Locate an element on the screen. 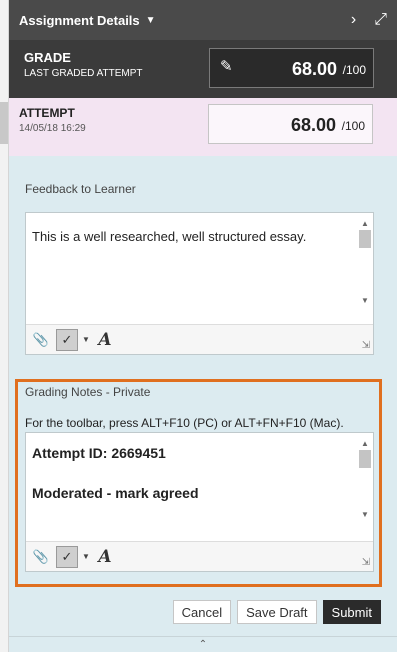  attempt-row: ATTEMPT 14/05/18 16:29 68.00 /100 is located at coordinates (203, 127).